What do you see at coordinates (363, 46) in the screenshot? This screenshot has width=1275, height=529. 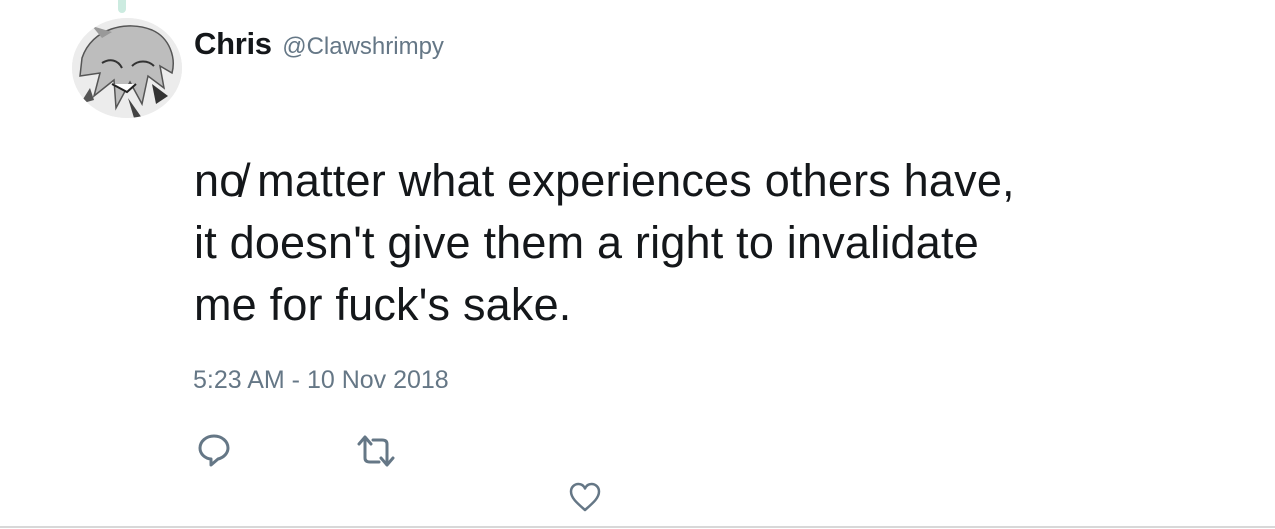 I see `user-handle: @Clawshrimpy` at bounding box center [363, 46].